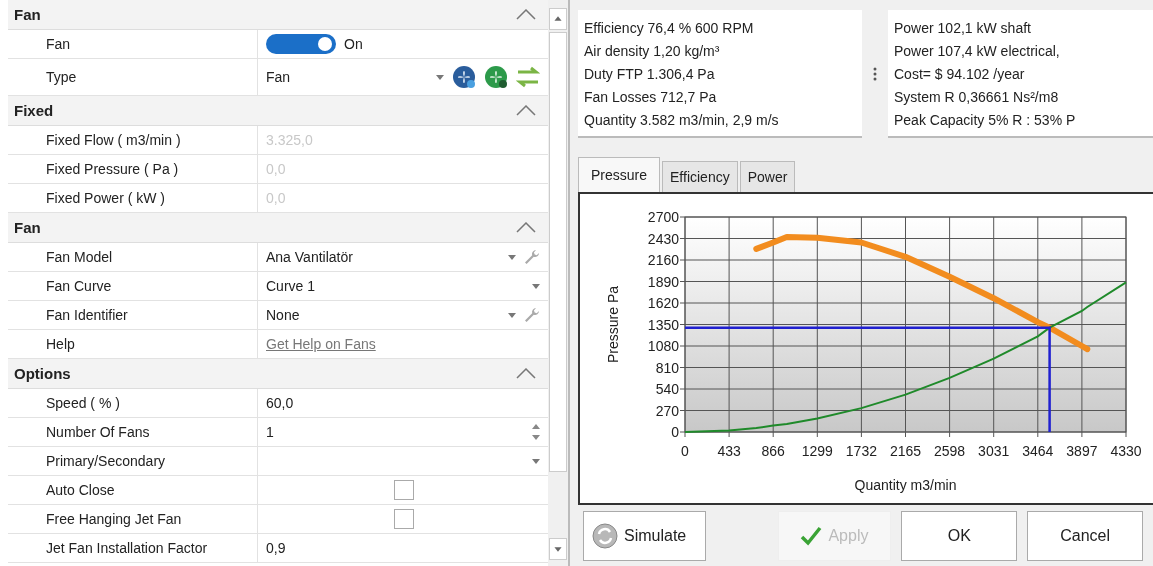  Describe the element at coordinates (963, 28) in the screenshot. I see `result-text: Power 102,1 kW shaft` at that location.